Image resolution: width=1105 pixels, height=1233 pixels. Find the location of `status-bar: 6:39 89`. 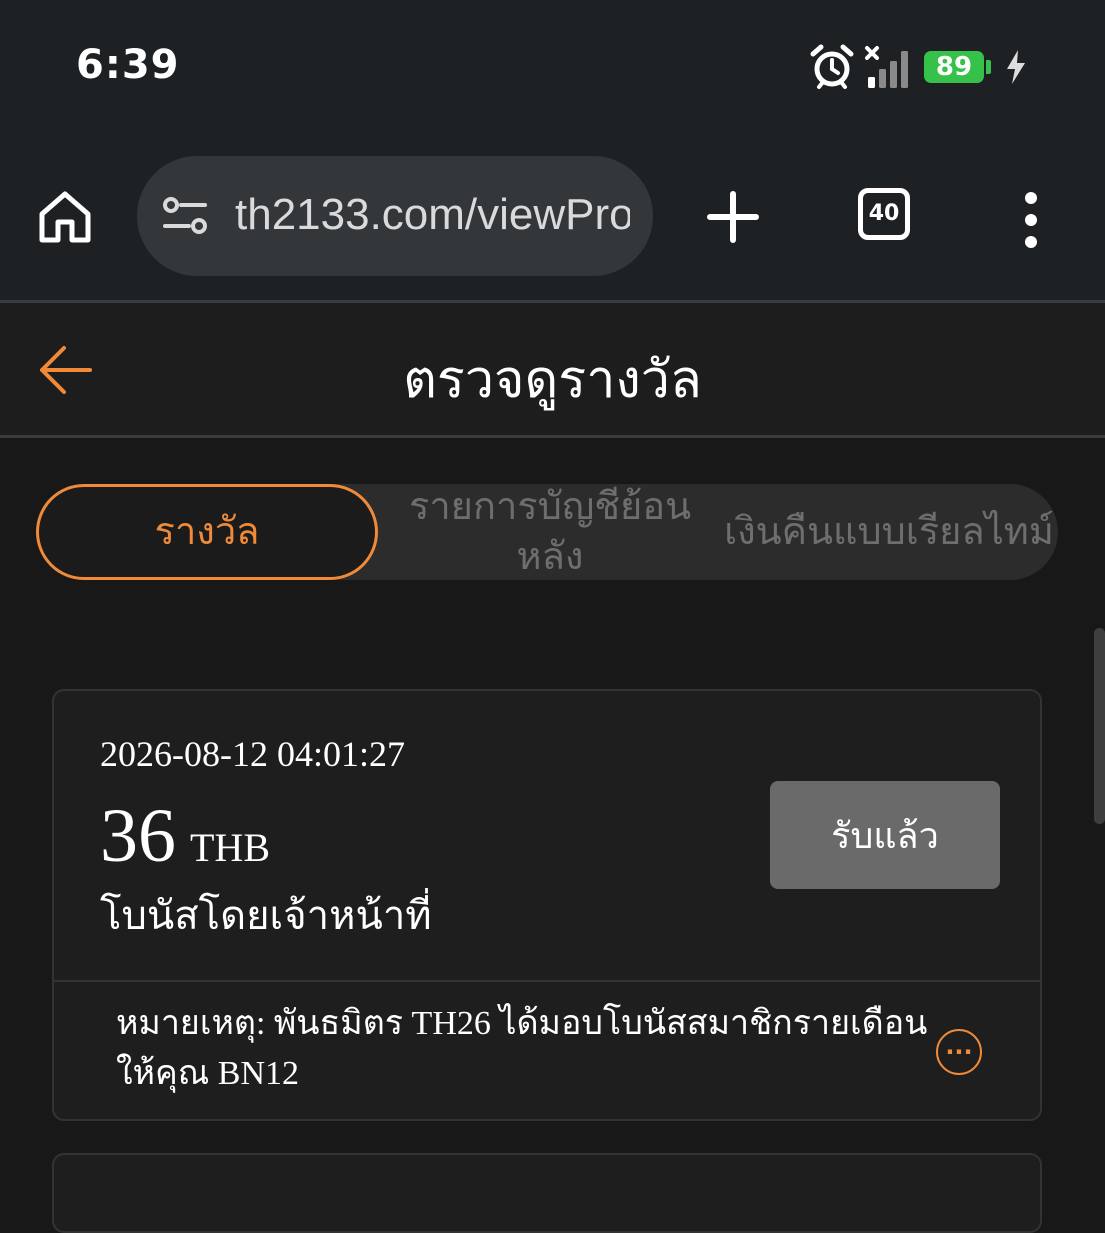

status-bar: 6:39 89 is located at coordinates (552, 75).